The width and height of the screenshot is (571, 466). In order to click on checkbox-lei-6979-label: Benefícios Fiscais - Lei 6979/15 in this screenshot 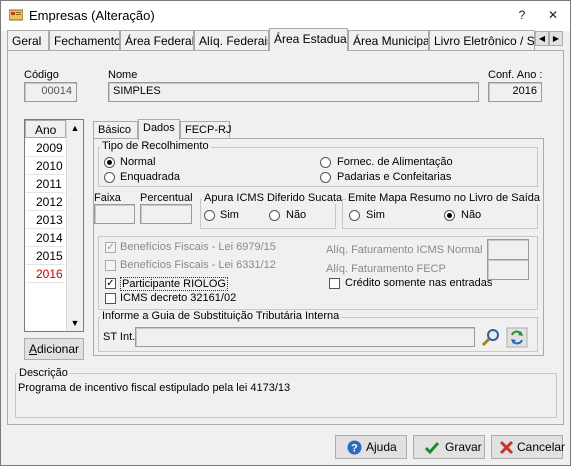, I will do `click(198, 247)`.